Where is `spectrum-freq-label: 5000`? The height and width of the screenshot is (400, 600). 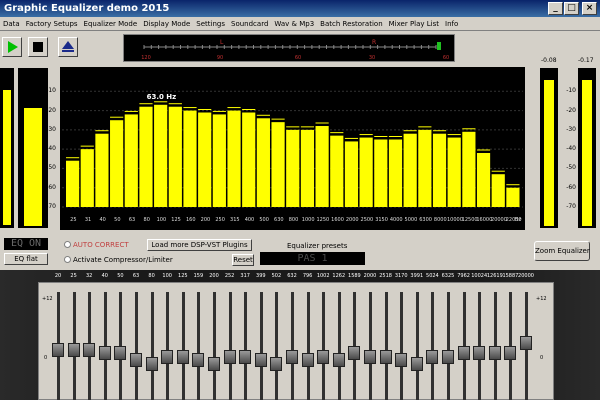
spectrum-freq-label: 5000 is located at coordinates (411, 220).